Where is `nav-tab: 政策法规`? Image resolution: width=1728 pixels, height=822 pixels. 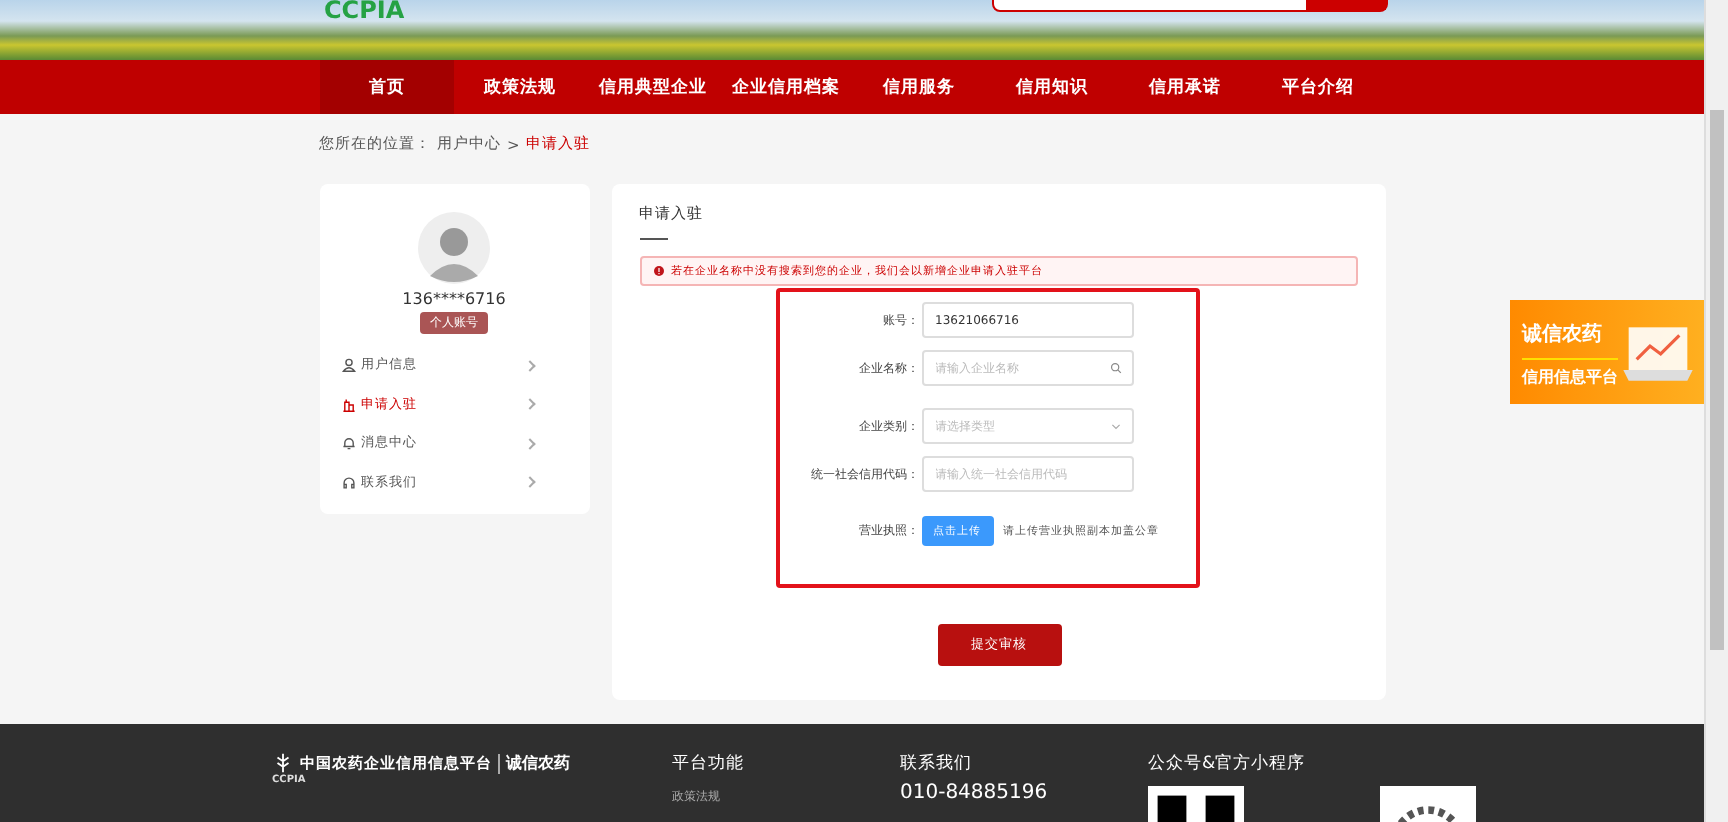
nav-tab: 政策法规 is located at coordinates (519, 87).